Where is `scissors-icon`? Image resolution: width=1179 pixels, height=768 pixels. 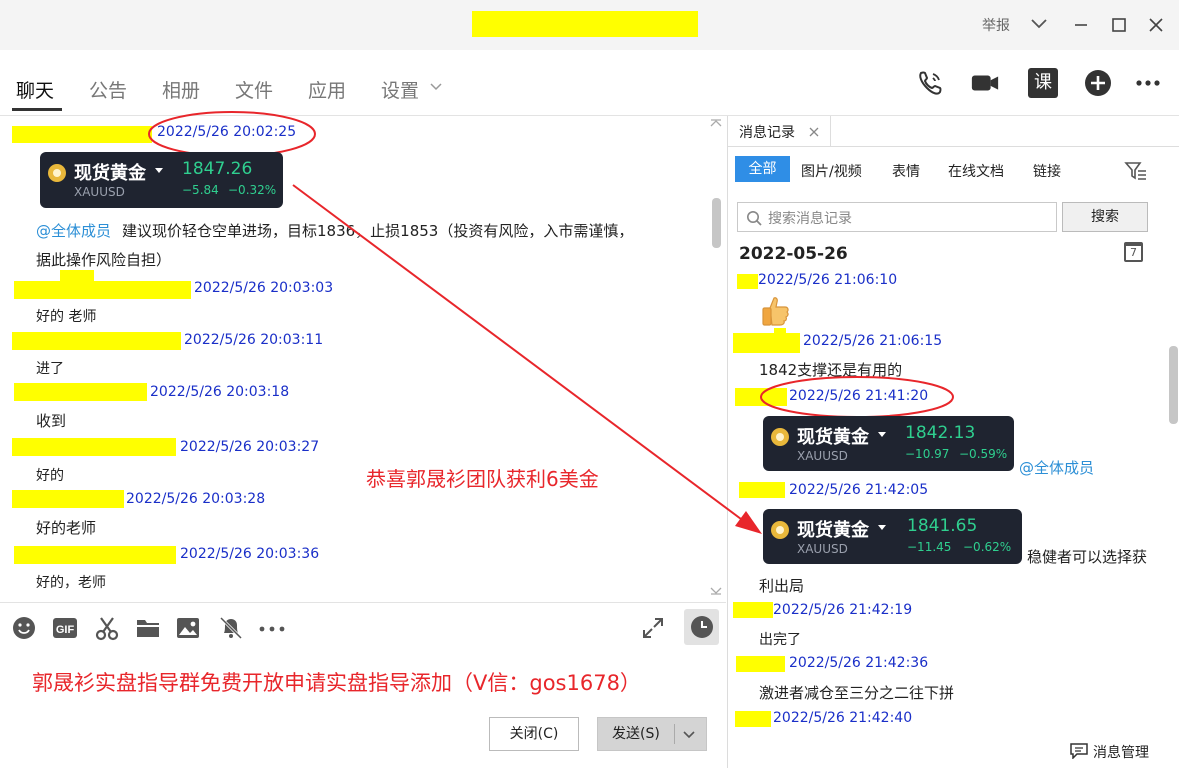 scissors-icon is located at coordinates (107, 628).